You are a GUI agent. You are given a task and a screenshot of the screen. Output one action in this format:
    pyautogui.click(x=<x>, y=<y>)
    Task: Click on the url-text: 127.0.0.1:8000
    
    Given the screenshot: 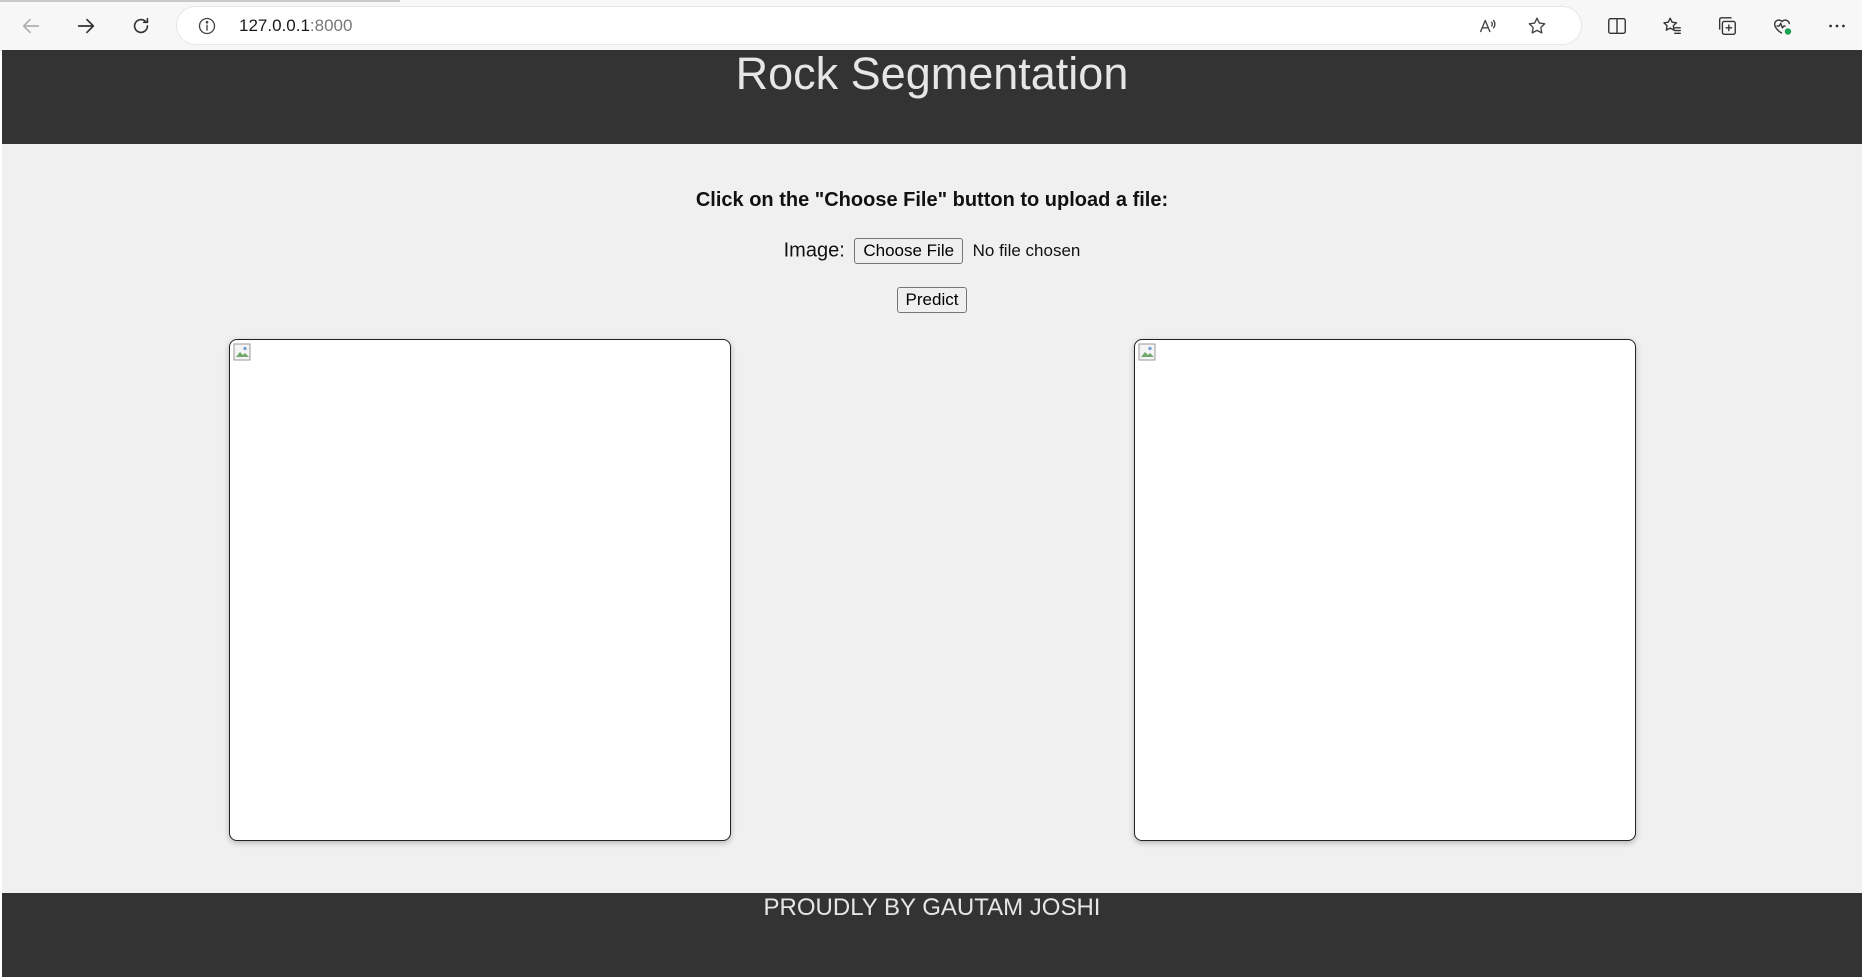 What is the action you would take?
    pyautogui.click(x=295, y=26)
    